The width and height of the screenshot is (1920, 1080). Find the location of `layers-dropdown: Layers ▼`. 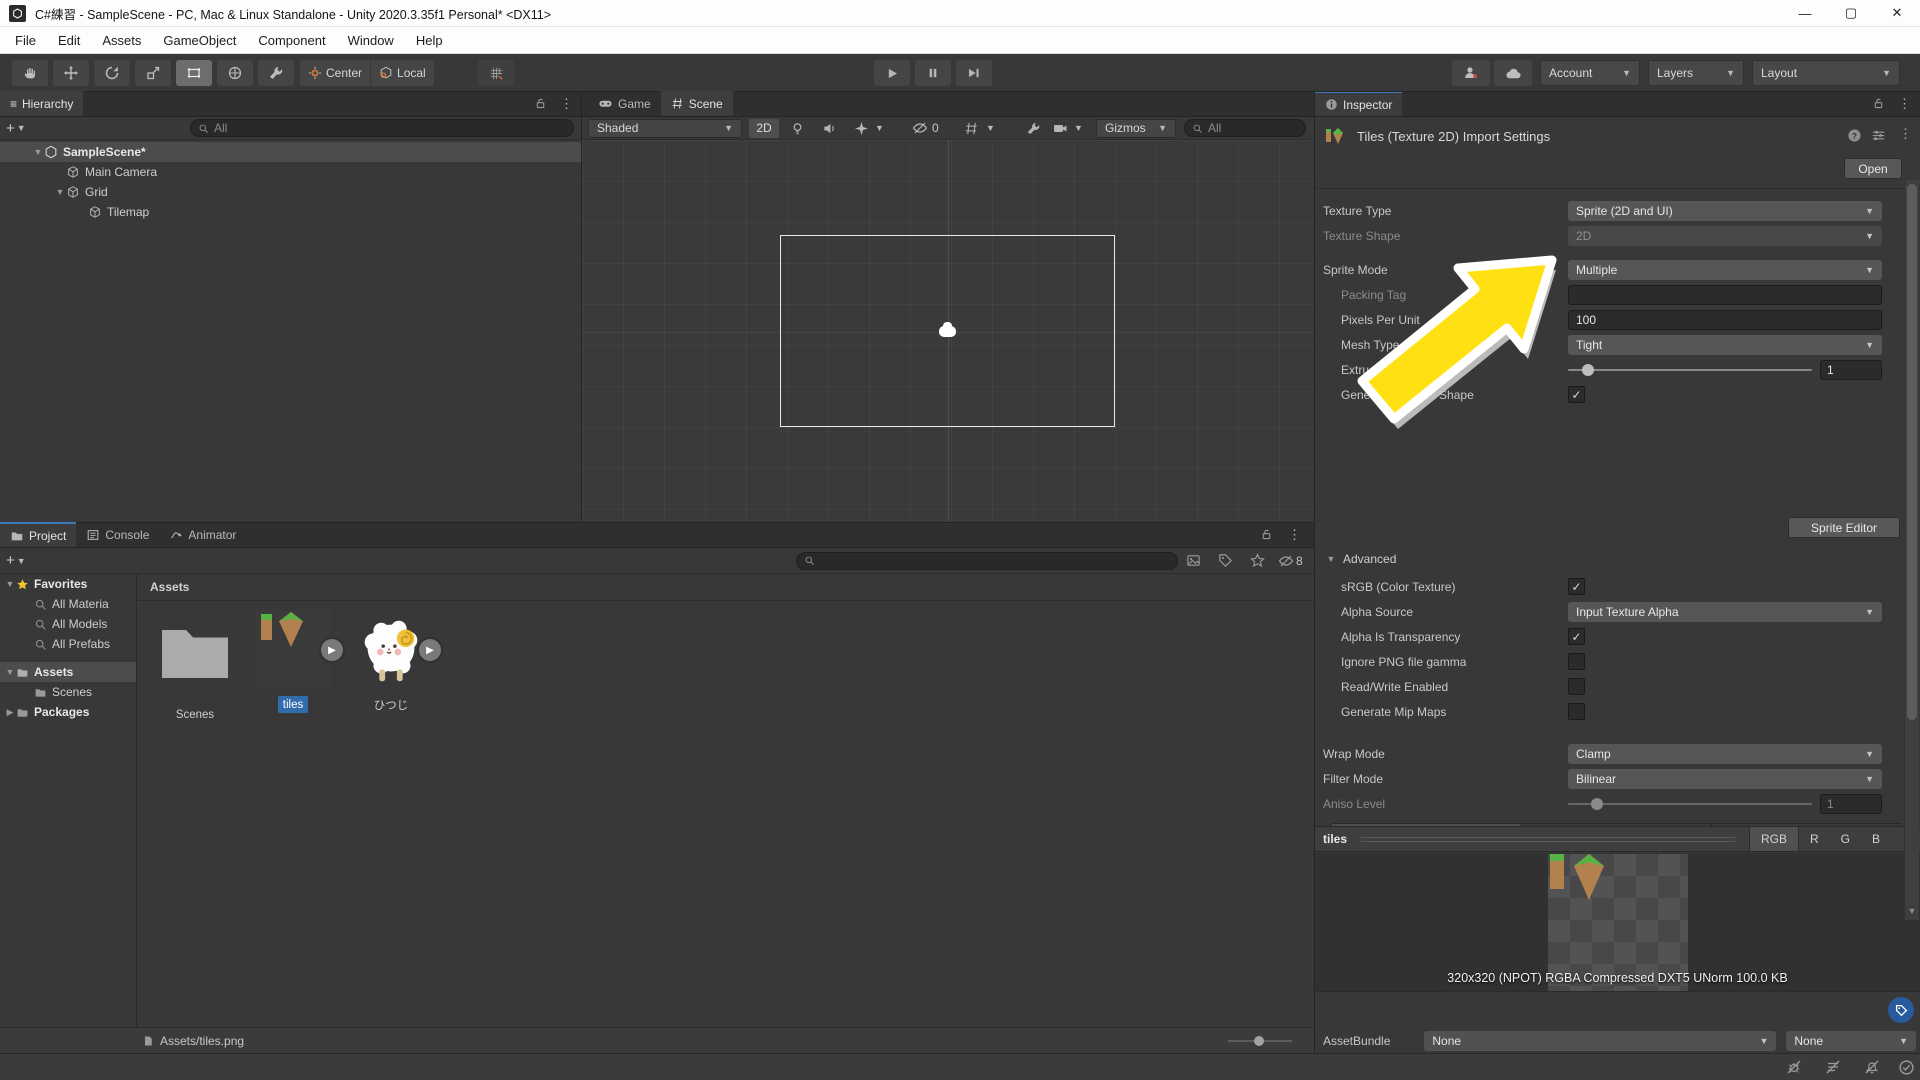

layers-dropdown: Layers ▼ is located at coordinates (1696, 73).